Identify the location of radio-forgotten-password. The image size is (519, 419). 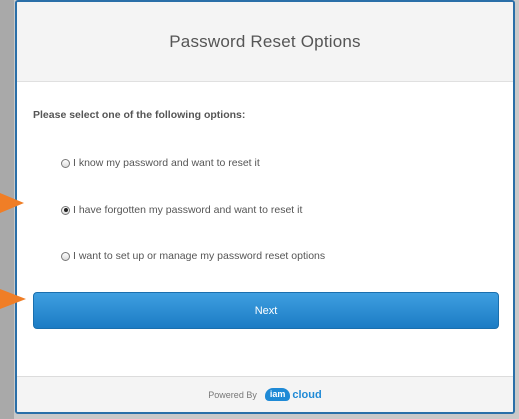
(65, 210).